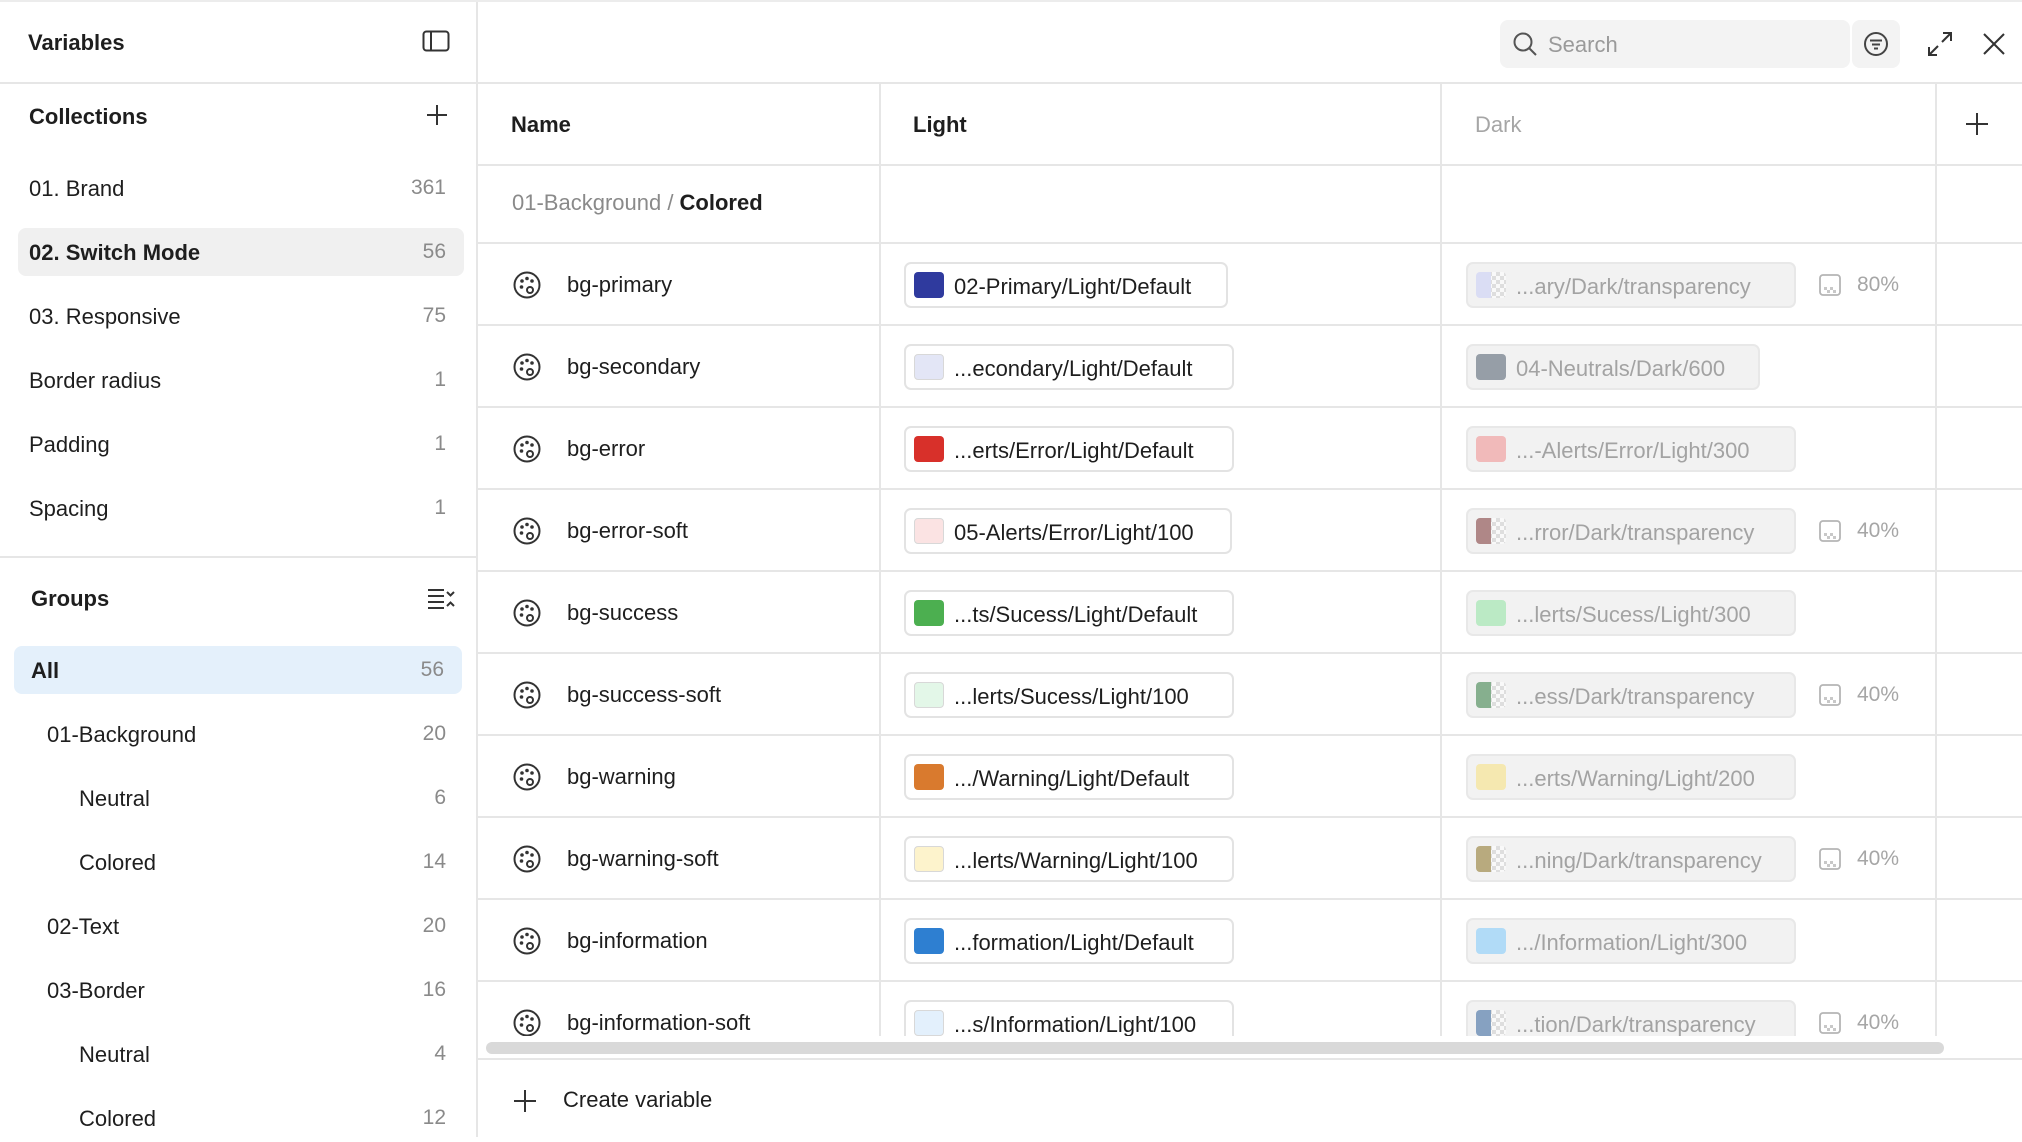 This screenshot has height=1142, width=2022. Describe the element at coordinates (1069, 859) in the screenshot. I see `light-value-chip: ...lerts/Warning/Light/100` at that location.